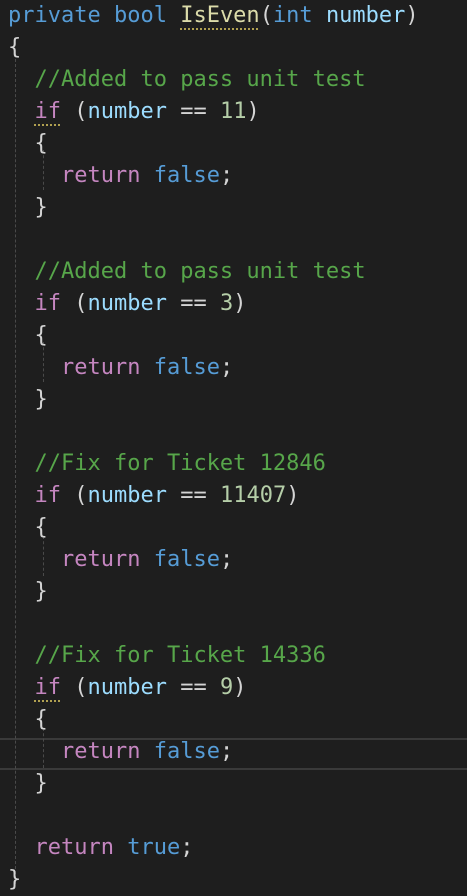 This screenshot has width=467, height=896. What do you see at coordinates (253, 495) in the screenshot?
I see `code-token: 11407` at bounding box center [253, 495].